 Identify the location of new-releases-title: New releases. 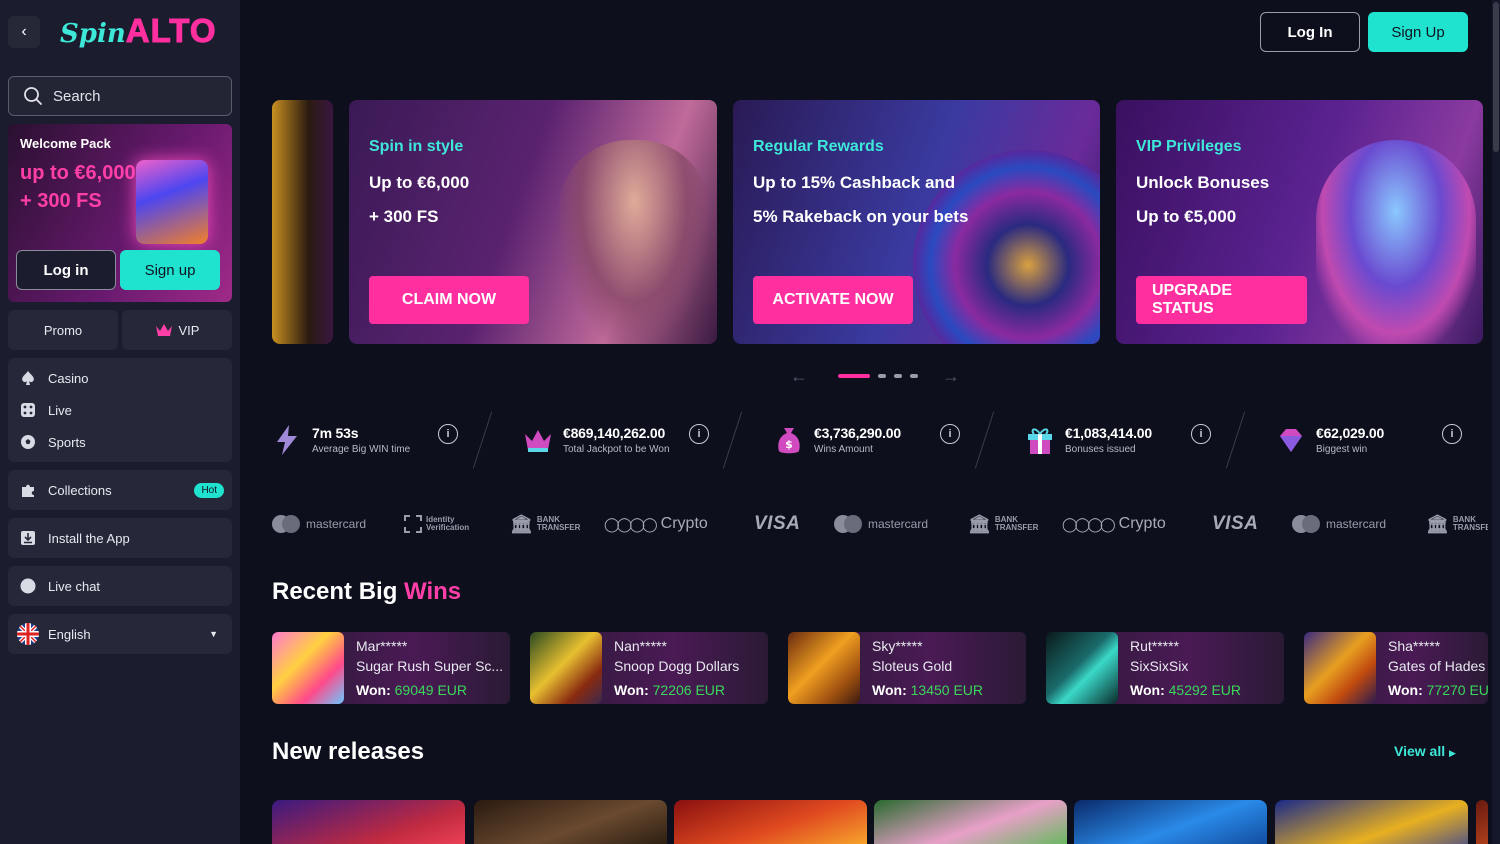
(348, 751).